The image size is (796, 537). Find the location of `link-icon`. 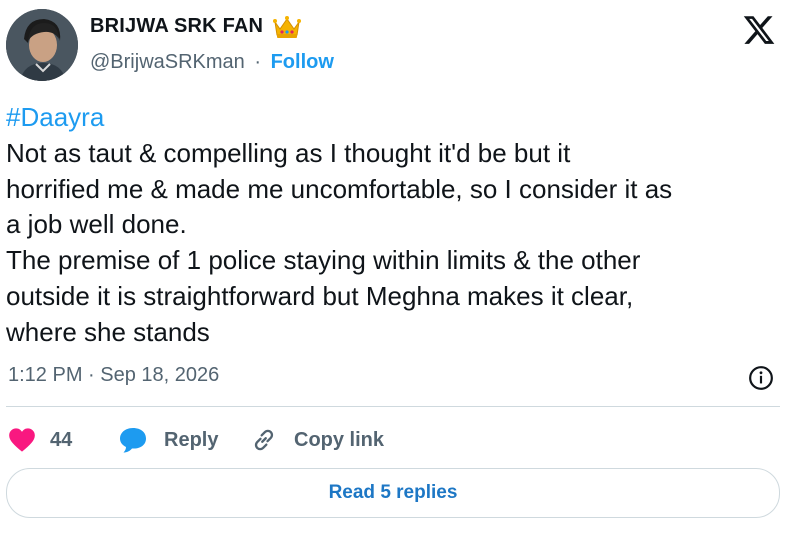

link-icon is located at coordinates (264, 440).